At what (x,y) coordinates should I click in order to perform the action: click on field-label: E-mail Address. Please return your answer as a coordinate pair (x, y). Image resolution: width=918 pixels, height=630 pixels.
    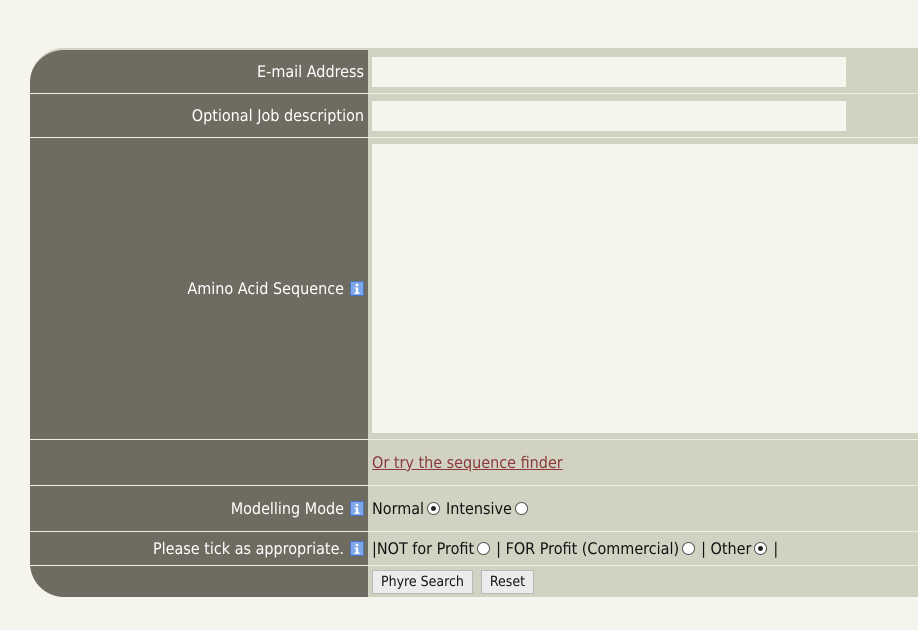
    Looking at the image, I should click on (310, 71).